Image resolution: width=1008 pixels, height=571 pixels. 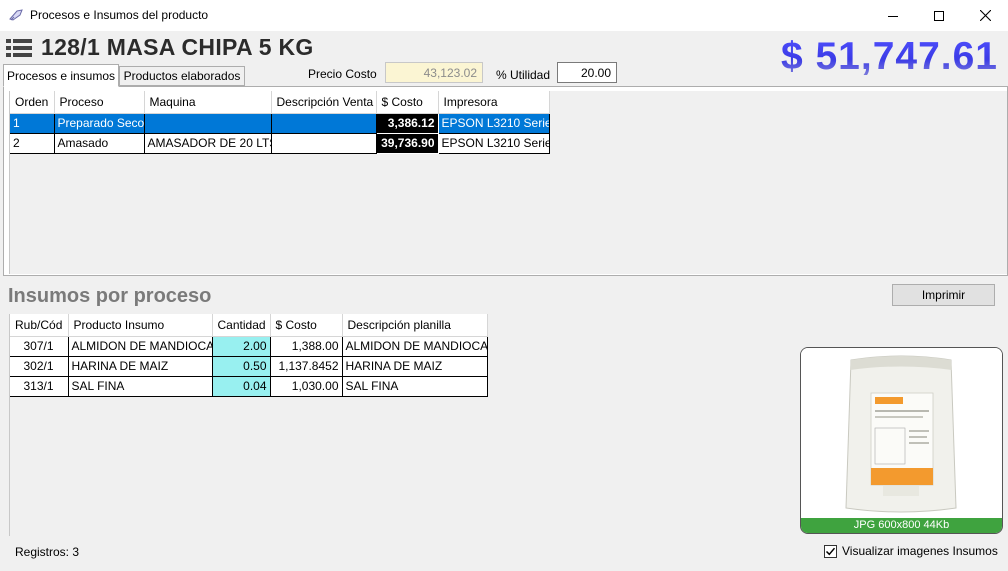 I want to click on cell-costo: 3,386.12, so click(x=407, y=123).